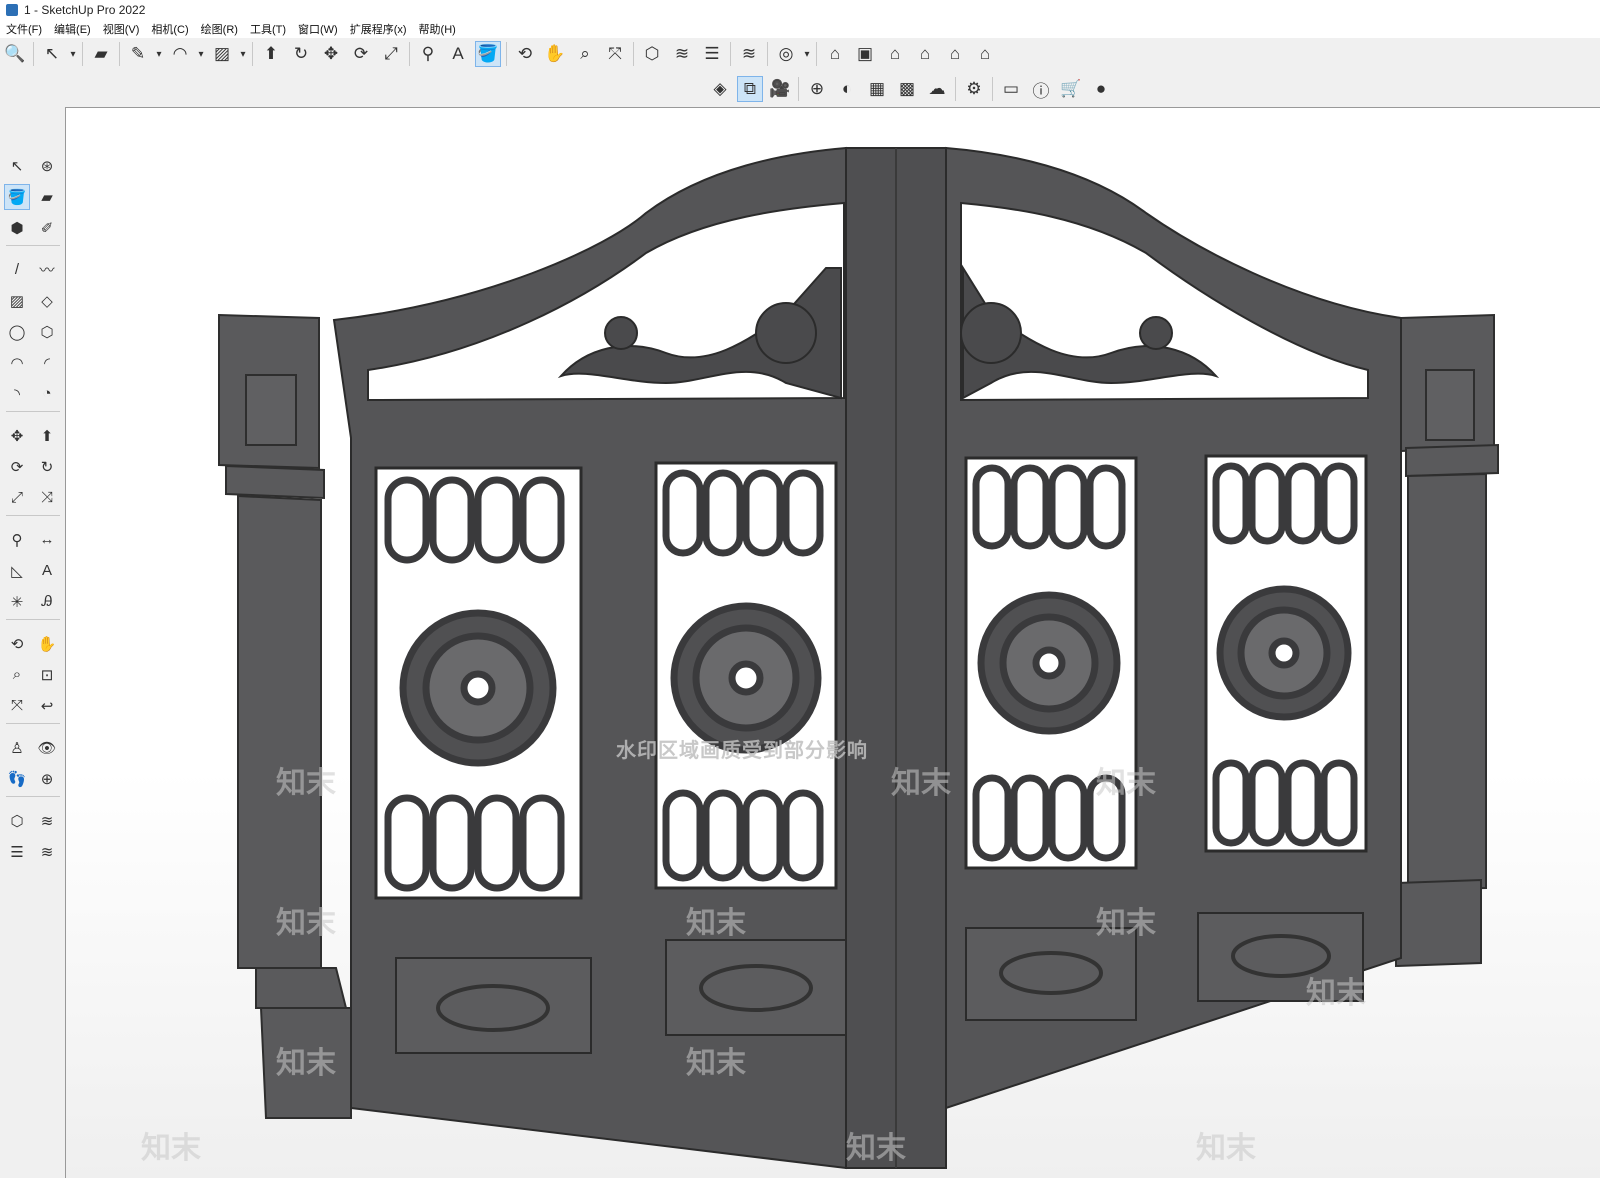 The width and height of the screenshot is (1600, 1178). I want to click on menu-item: 帮助(H), so click(437, 29).